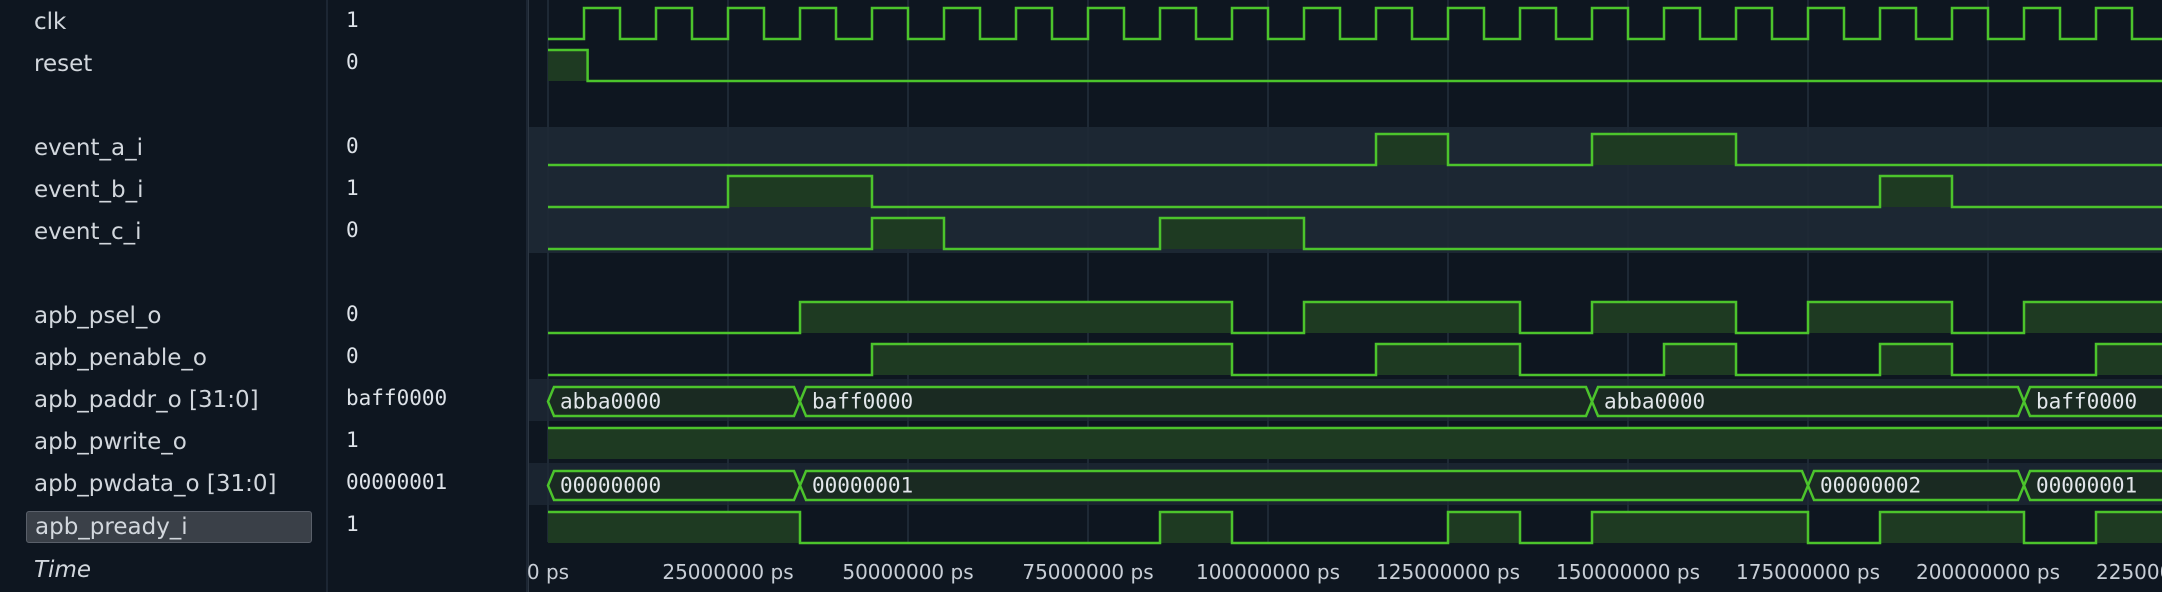 Image resolution: width=2162 pixels, height=592 pixels. I want to click on waveform-clk, so click(1355, 23).